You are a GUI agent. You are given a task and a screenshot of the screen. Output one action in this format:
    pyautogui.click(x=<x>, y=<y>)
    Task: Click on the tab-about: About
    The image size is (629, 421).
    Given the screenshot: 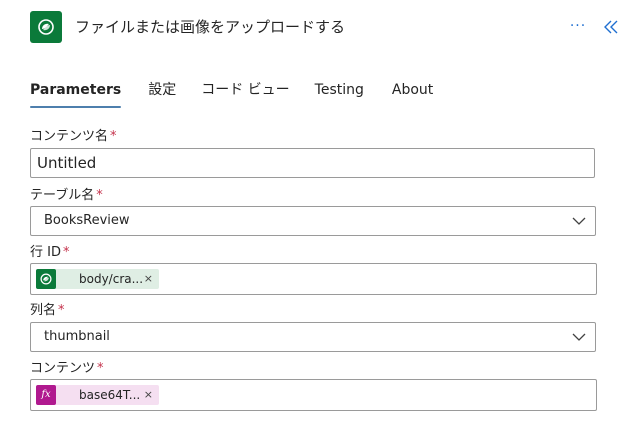 What is the action you would take?
    pyautogui.click(x=412, y=93)
    